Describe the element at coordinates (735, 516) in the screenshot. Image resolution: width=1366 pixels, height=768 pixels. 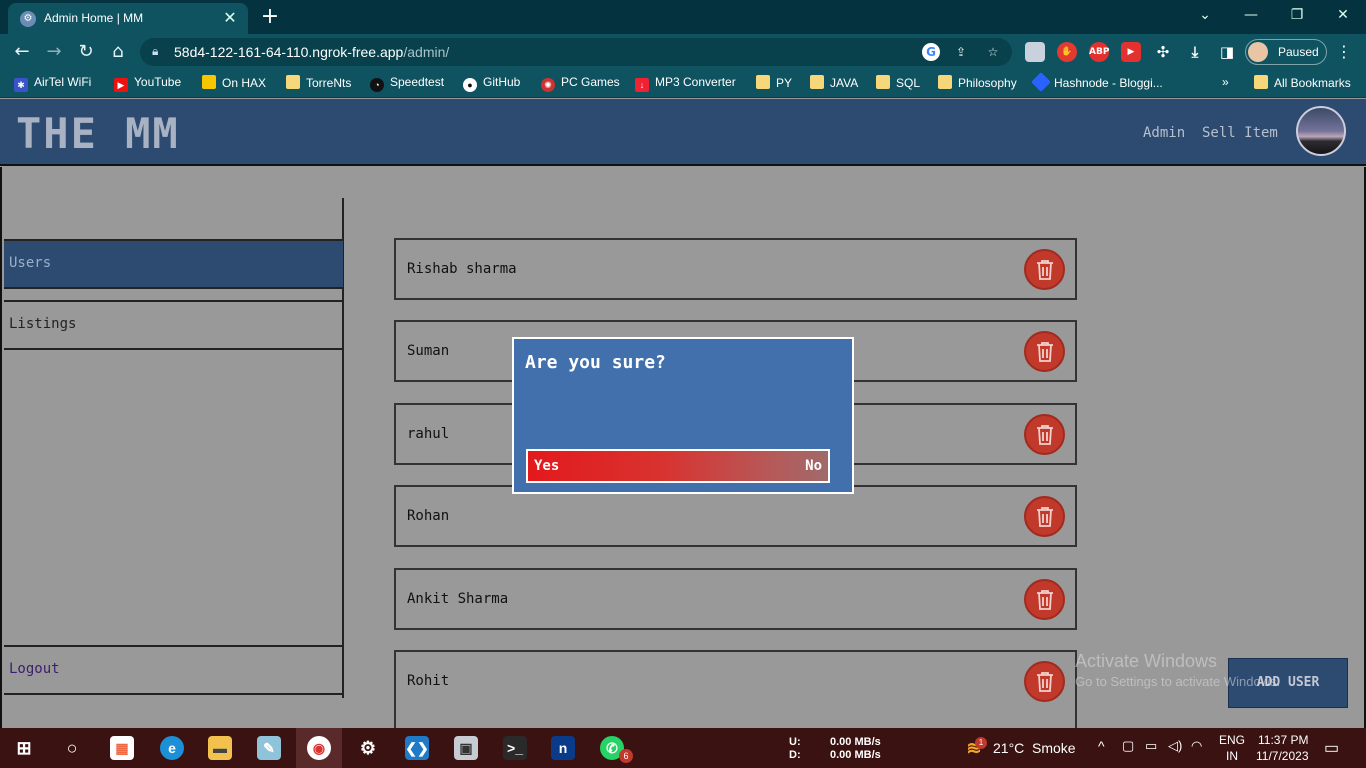
I see `user-row: Rohan` at that location.